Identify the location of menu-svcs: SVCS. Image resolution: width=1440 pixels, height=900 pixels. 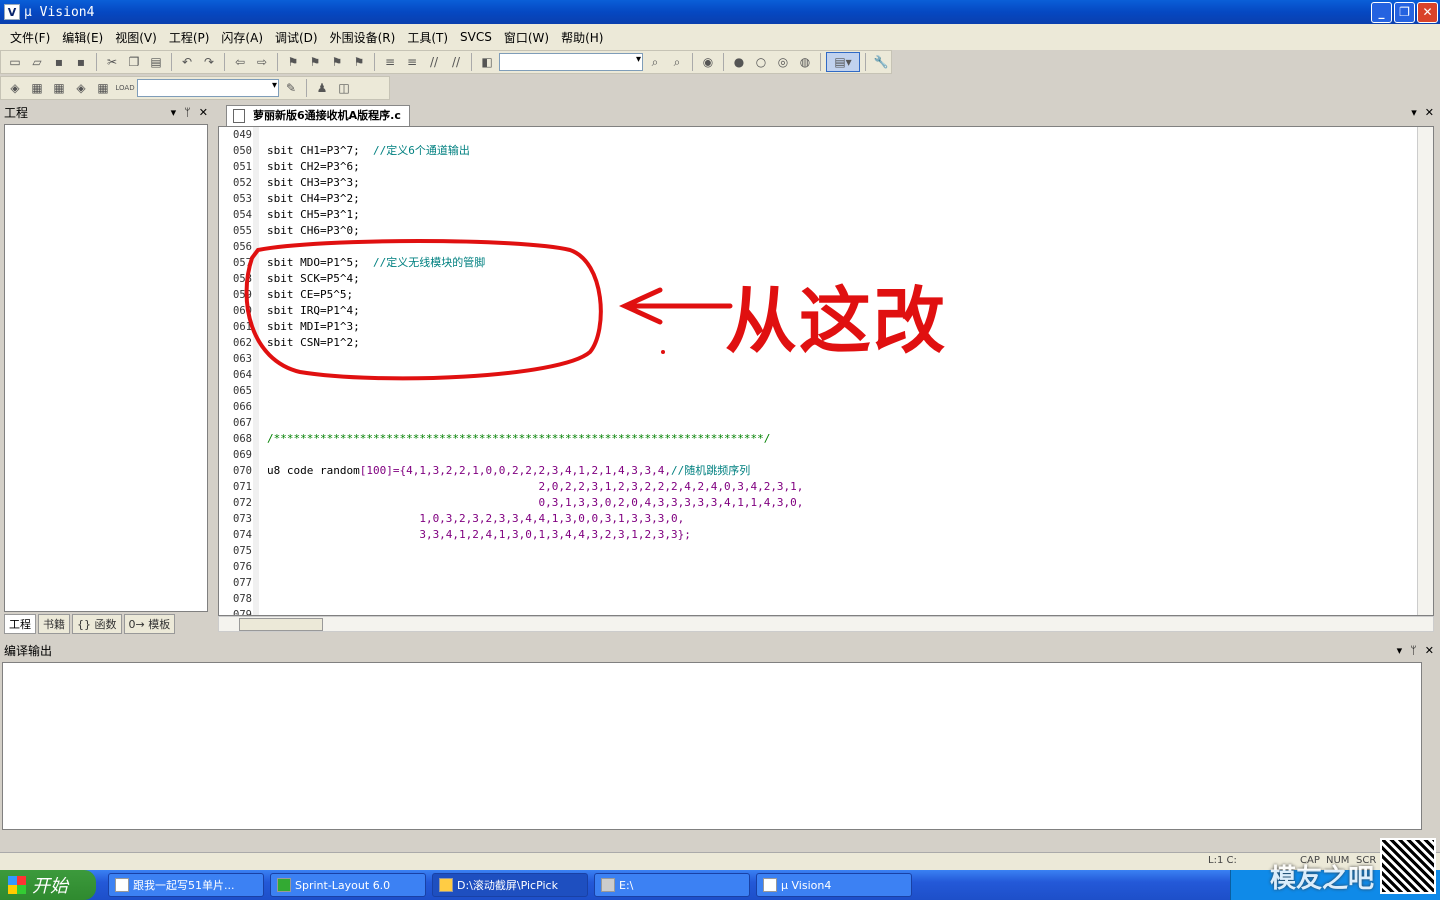
(476, 37).